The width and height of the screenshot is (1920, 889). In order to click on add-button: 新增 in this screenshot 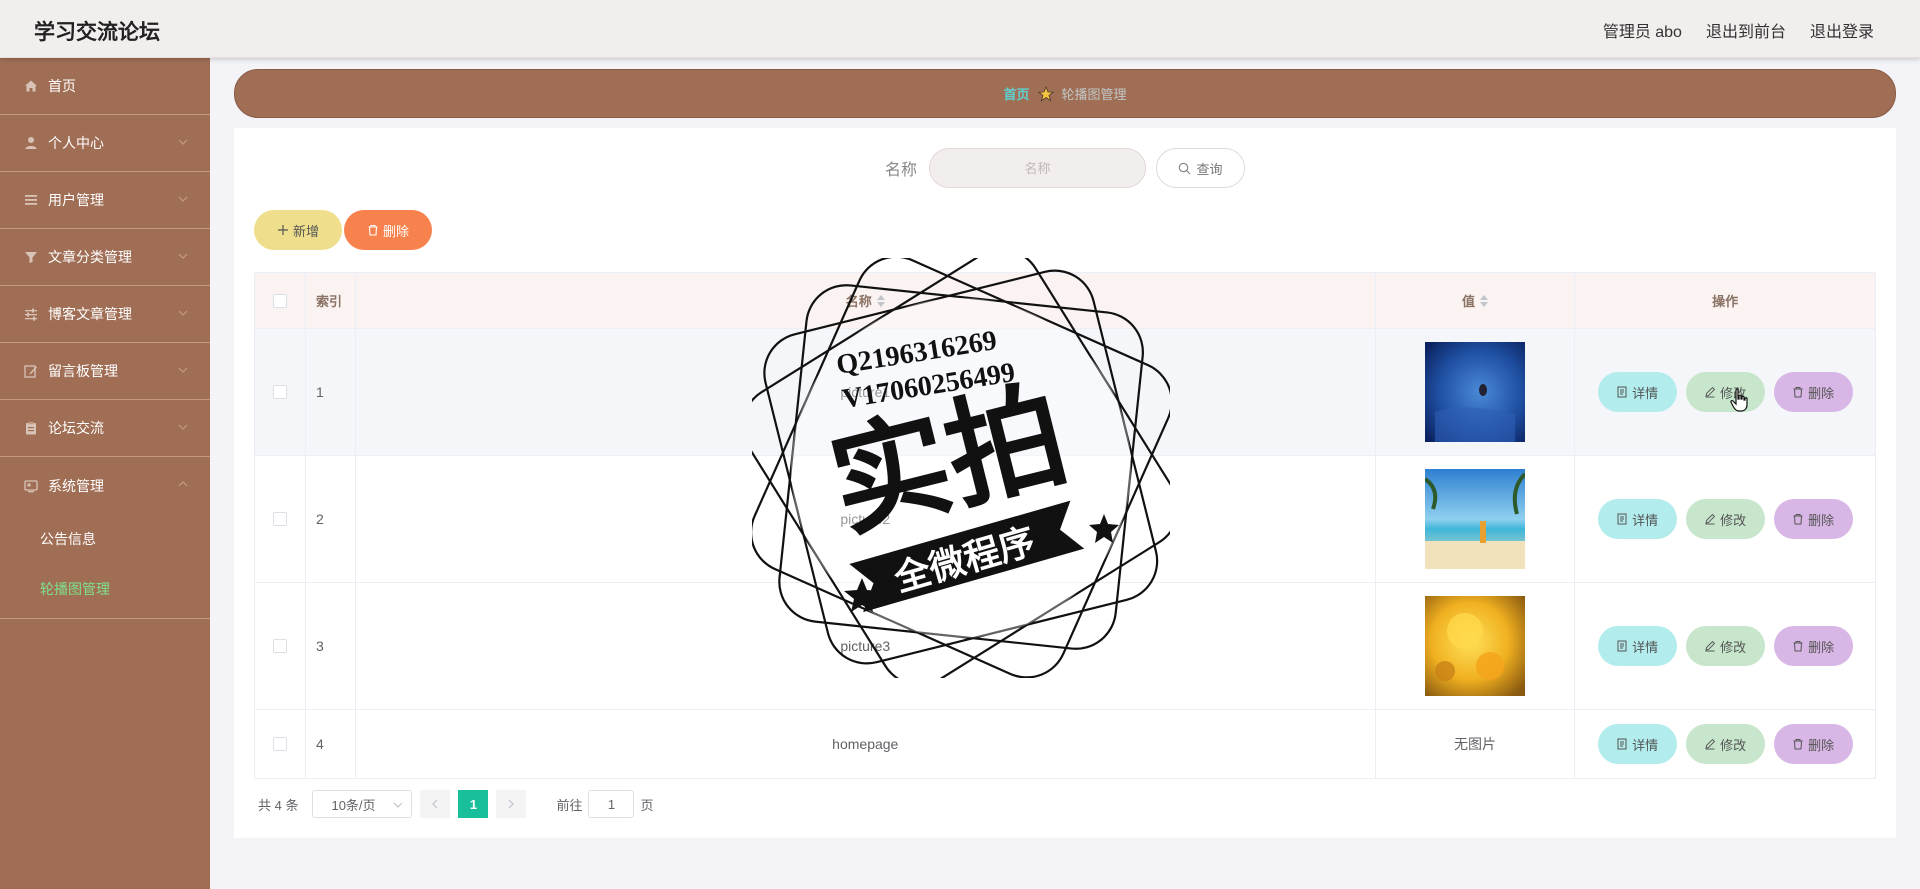, I will do `click(298, 230)`.